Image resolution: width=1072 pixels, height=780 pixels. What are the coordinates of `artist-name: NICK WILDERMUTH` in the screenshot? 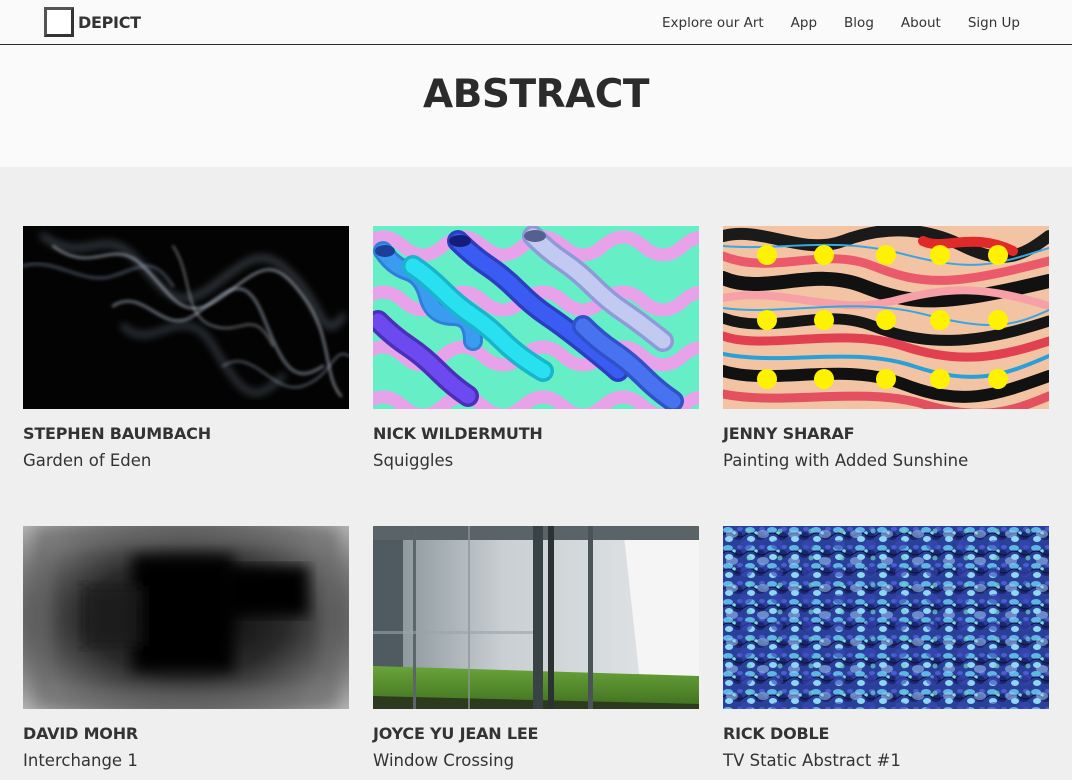 It's located at (458, 433).